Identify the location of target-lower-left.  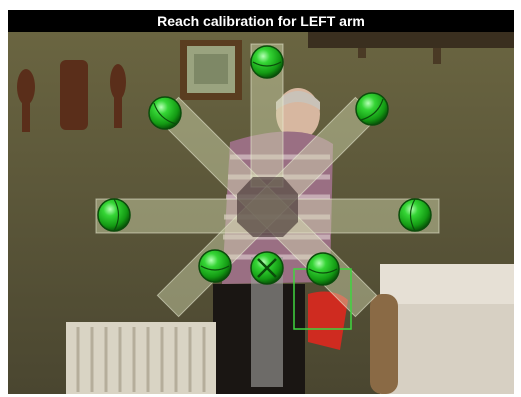
(215, 266).